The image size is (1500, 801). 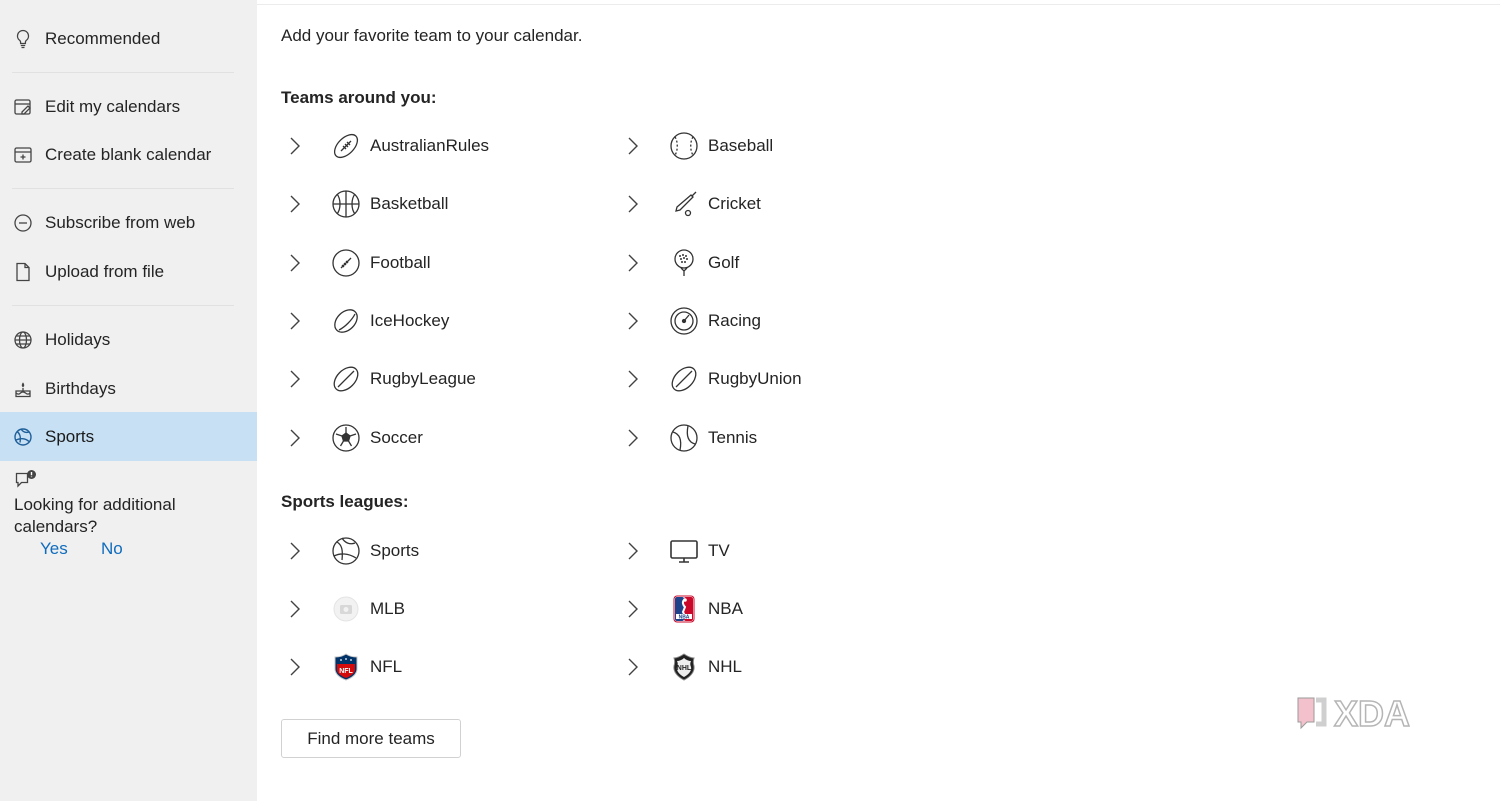 I want to click on cake-icon, so click(x=23, y=389).